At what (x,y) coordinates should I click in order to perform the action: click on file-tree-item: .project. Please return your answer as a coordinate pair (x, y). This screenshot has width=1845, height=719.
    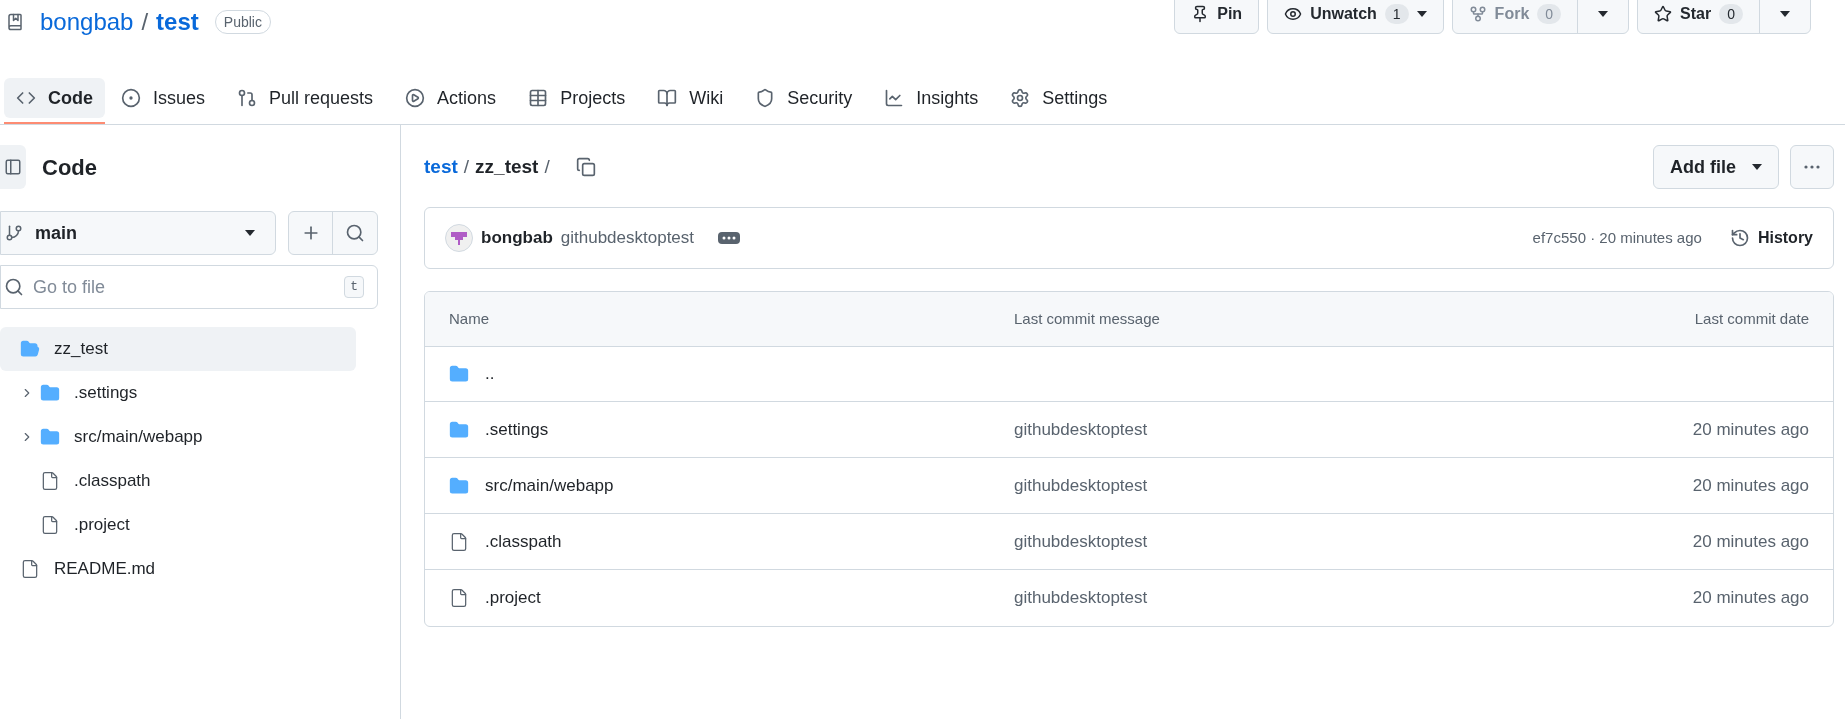
    Looking at the image, I should click on (178, 525).